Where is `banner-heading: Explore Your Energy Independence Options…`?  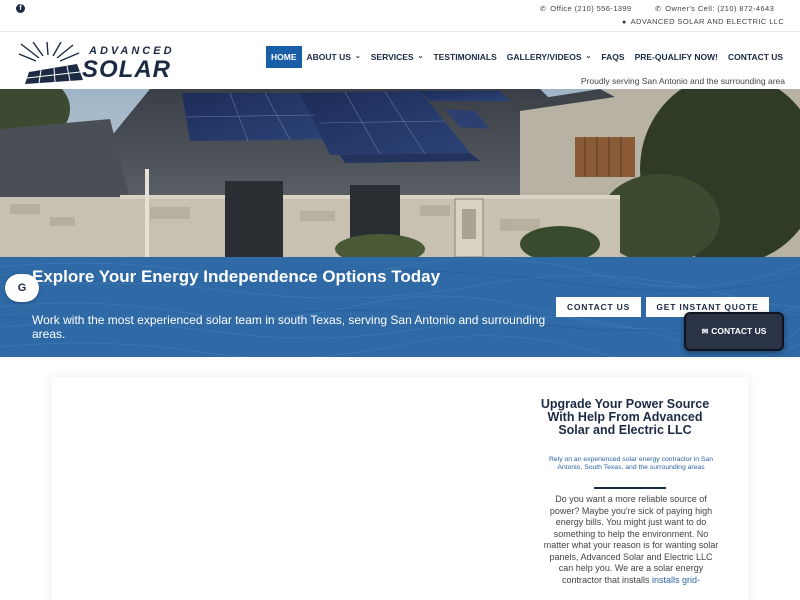
banner-heading: Explore Your Energy Independence Options… is located at coordinates (236, 276).